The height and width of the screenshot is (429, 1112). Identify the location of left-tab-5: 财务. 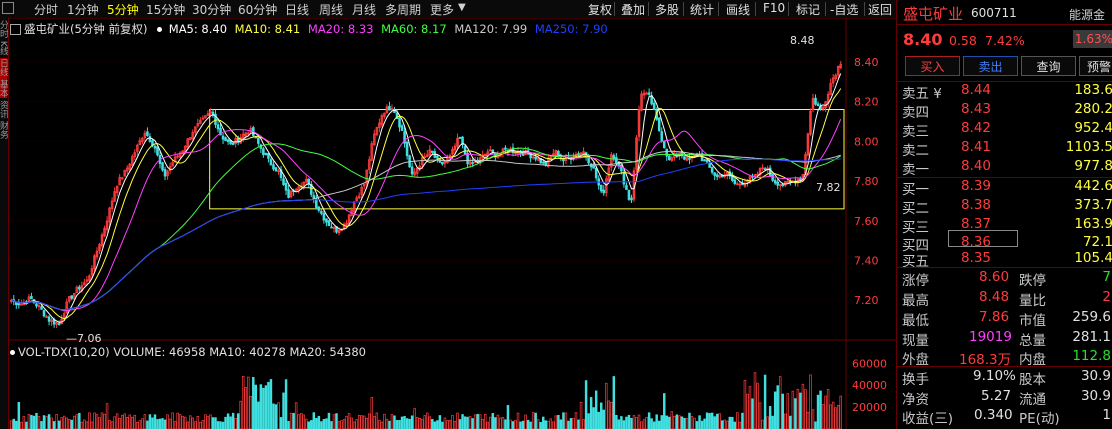
(4, 130).